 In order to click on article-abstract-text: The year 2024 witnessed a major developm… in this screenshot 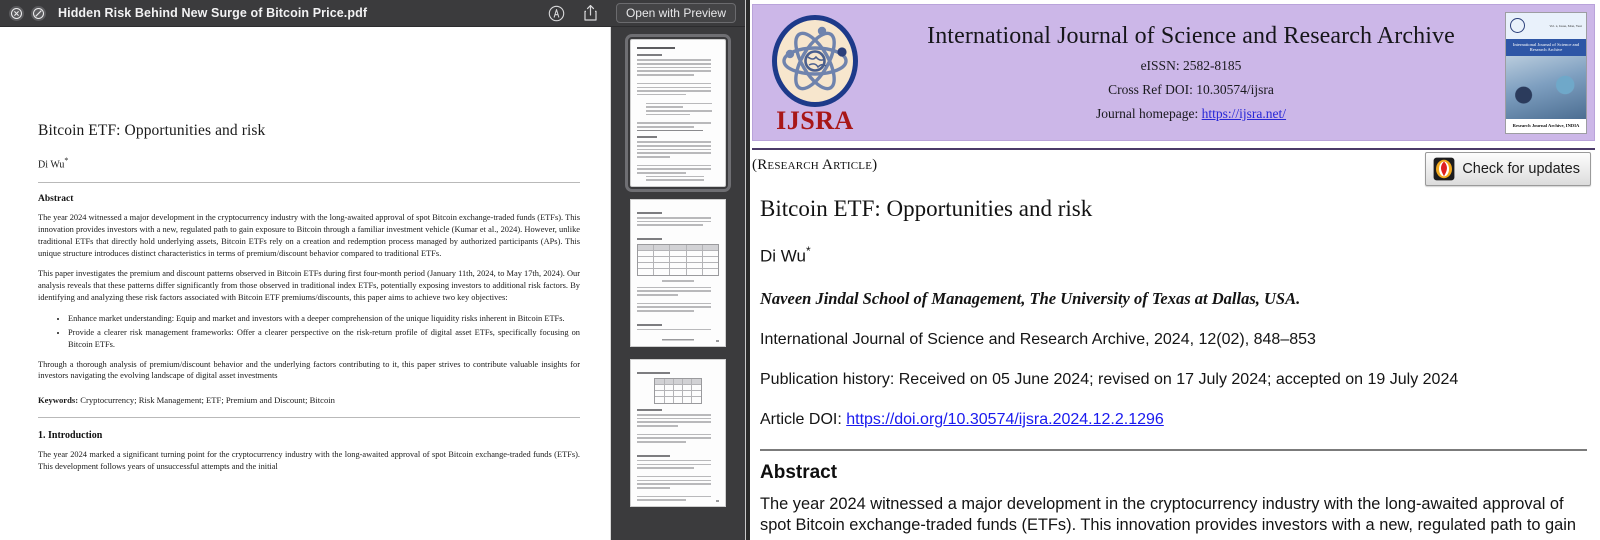, I will do `click(1168, 517)`.